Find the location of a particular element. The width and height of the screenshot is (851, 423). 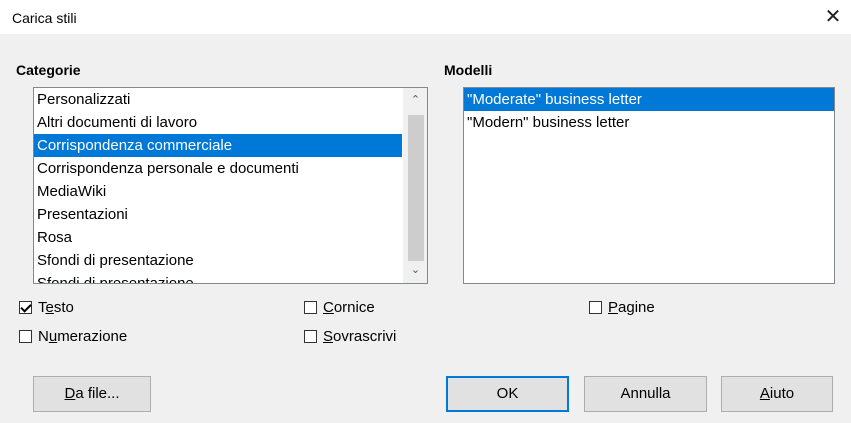

category-list-item: Corrispondenza commerciale is located at coordinates (218, 145).